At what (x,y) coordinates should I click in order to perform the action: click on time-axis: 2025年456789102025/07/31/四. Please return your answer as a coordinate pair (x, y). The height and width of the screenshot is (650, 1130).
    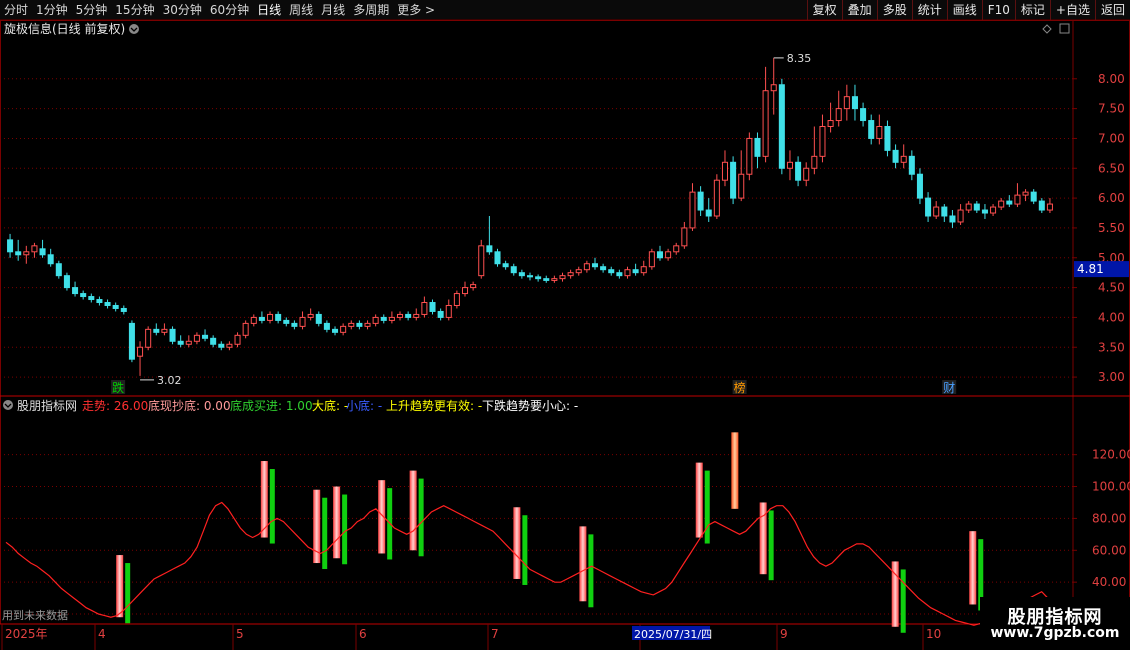
    Looking at the image, I should click on (471, 637).